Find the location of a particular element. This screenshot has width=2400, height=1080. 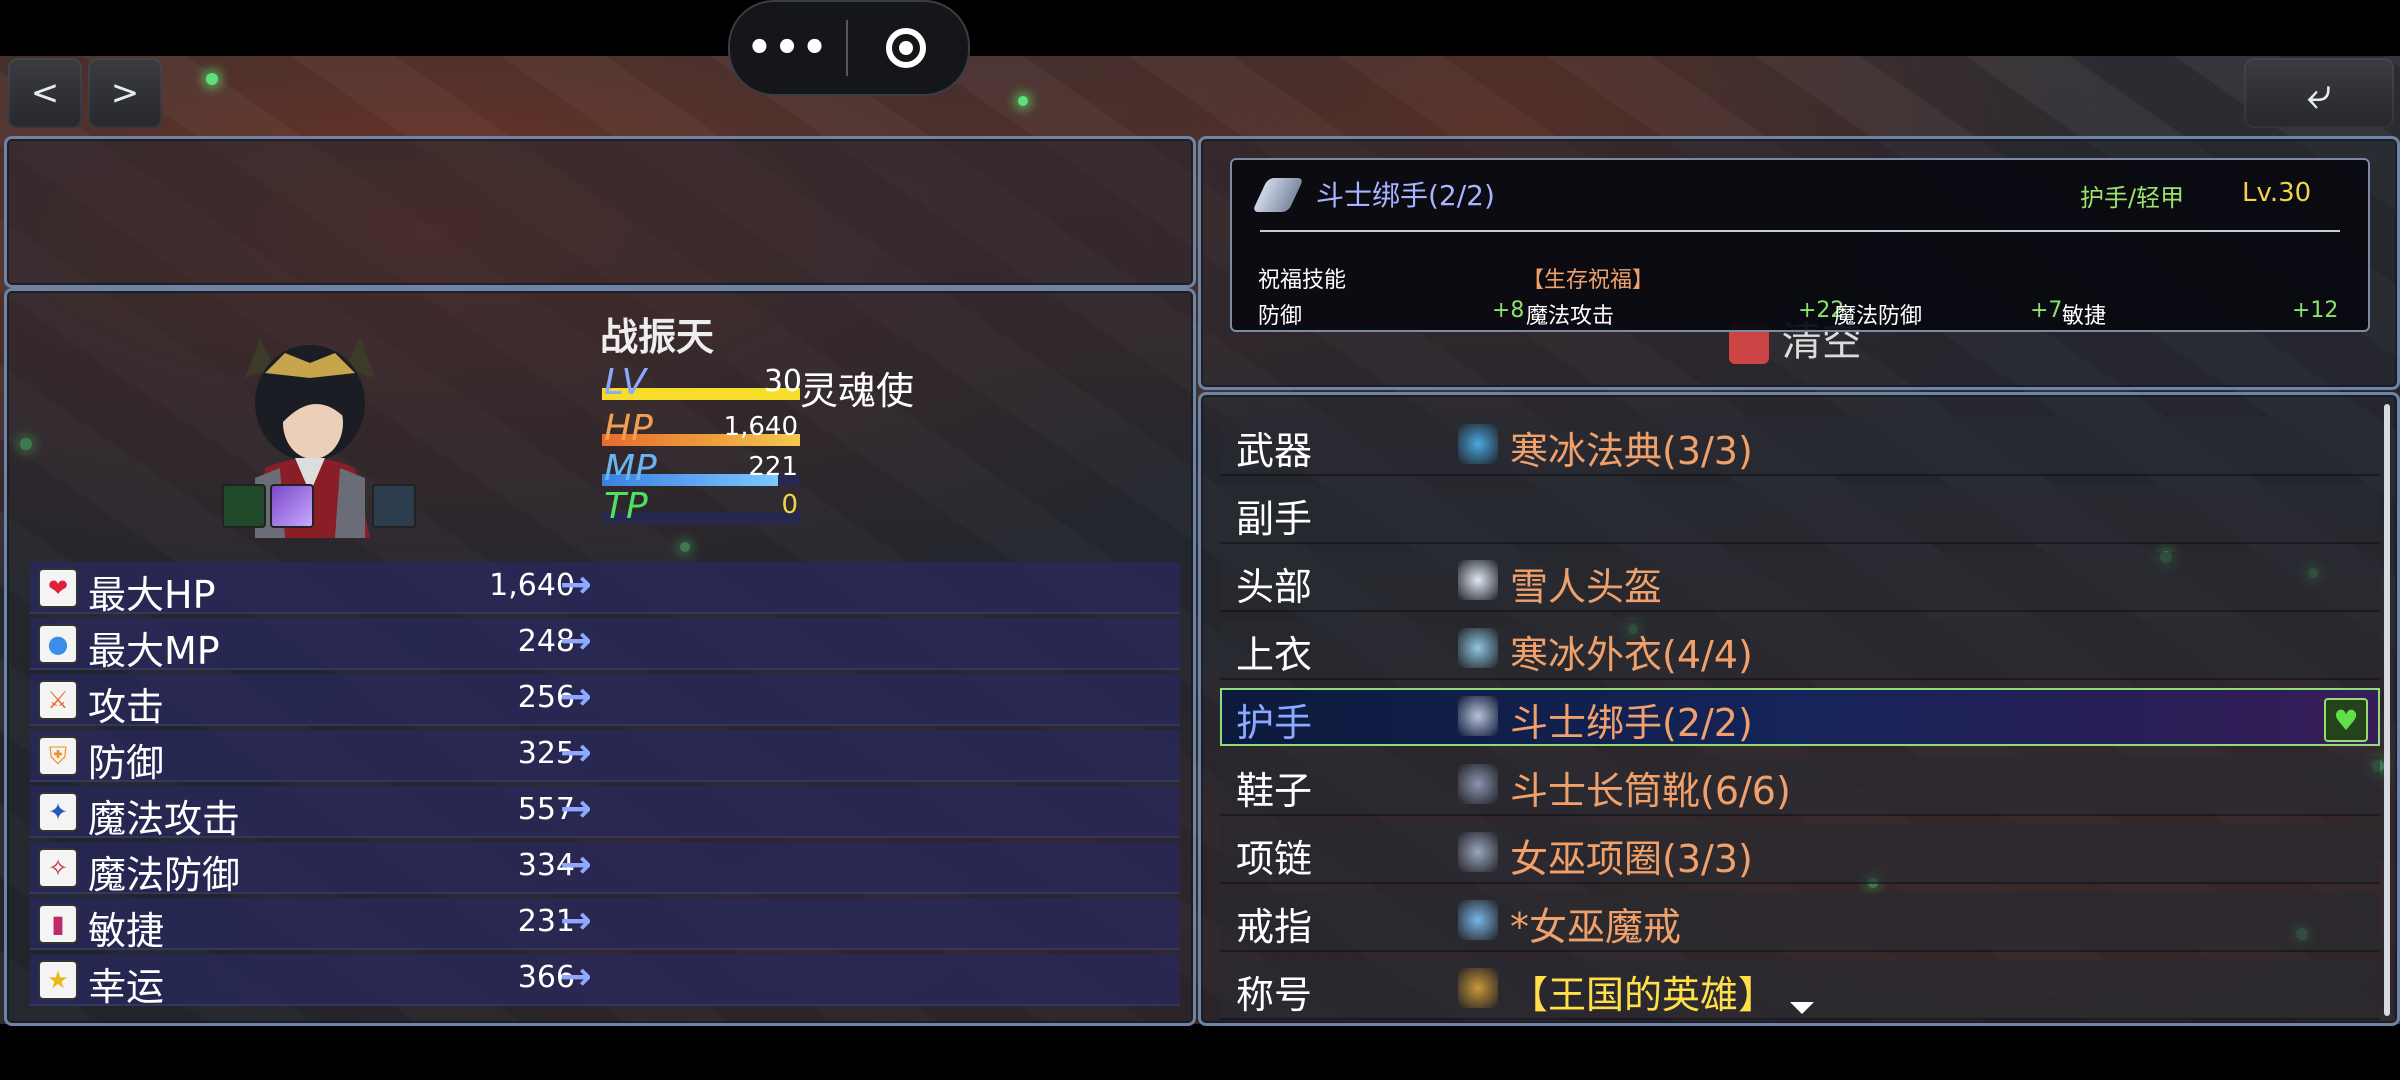

stat-row: ⚔ 攻击 256 → is located at coordinates (605, 700).